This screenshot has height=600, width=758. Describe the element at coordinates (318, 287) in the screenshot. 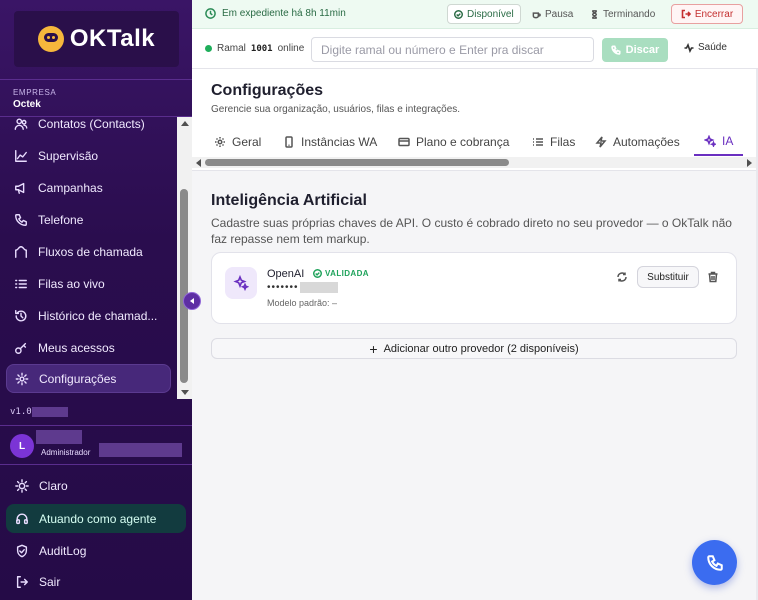

I see `api-key-redacted` at that location.